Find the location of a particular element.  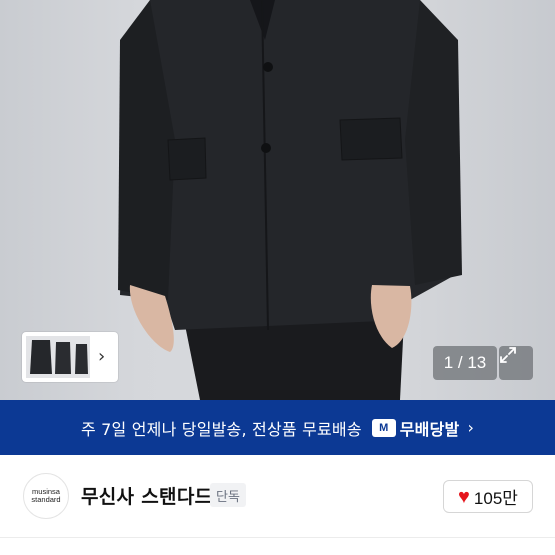

delivery-truck-icon: M is located at coordinates (383, 427).